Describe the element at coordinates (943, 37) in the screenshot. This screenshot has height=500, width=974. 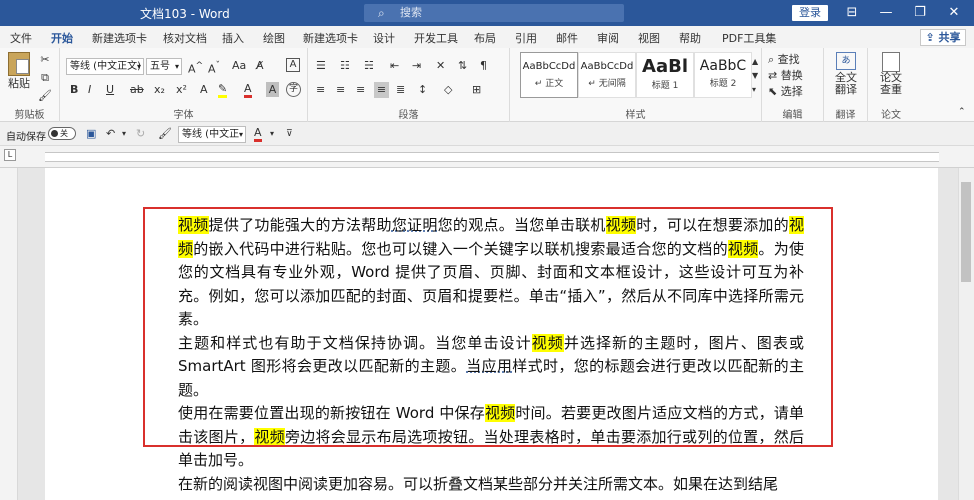
I see `share-button: ⇪ 共享` at that location.